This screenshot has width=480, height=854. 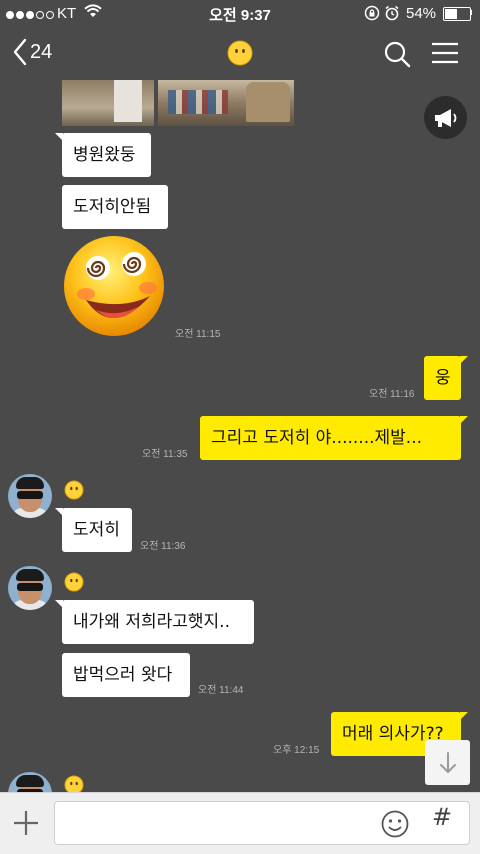 What do you see at coordinates (240, 14) in the screenshot?
I see `status-bar: KT 오전 9:37 54%` at bounding box center [240, 14].